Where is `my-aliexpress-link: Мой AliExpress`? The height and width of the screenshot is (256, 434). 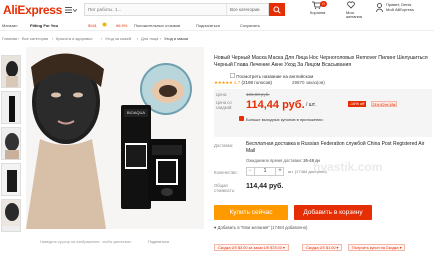 my-aliexpress-link: Мой AliExpress is located at coordinates (400, 9).